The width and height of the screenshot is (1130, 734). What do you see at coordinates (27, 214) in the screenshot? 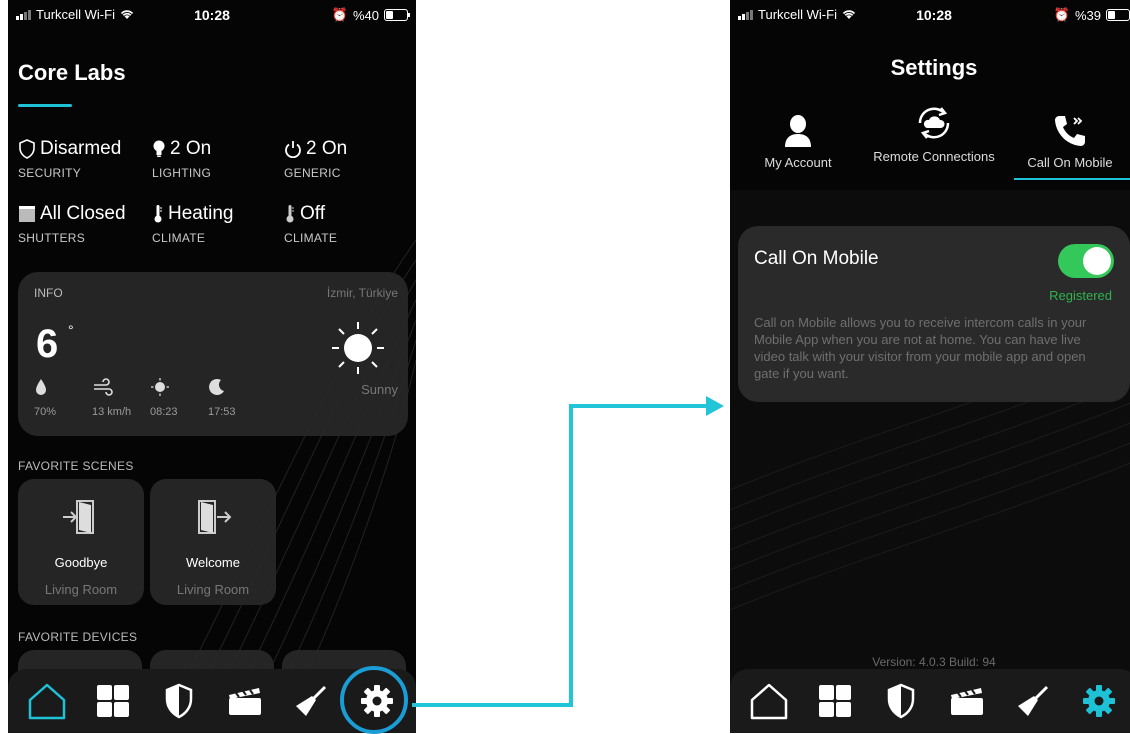
I see `shutter-icon` at bounding box center [27, 214].